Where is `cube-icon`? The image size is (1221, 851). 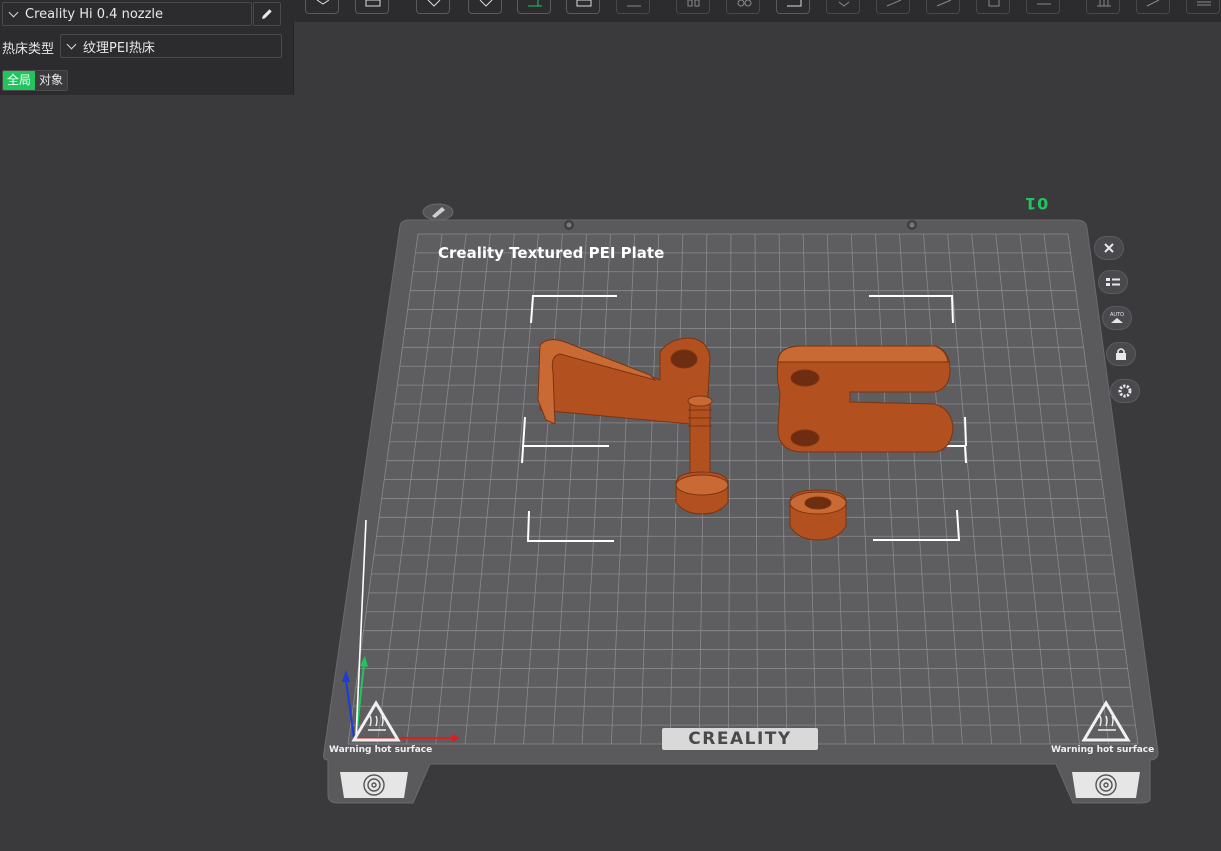 cube-icon is located at coordinates (323, 2).